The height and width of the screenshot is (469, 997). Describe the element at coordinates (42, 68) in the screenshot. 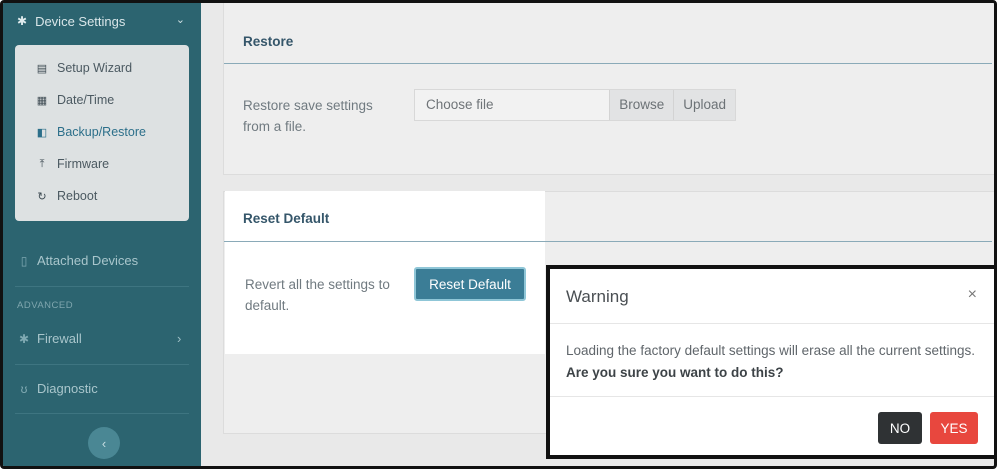

I see `document-icon: ▤` at that location.